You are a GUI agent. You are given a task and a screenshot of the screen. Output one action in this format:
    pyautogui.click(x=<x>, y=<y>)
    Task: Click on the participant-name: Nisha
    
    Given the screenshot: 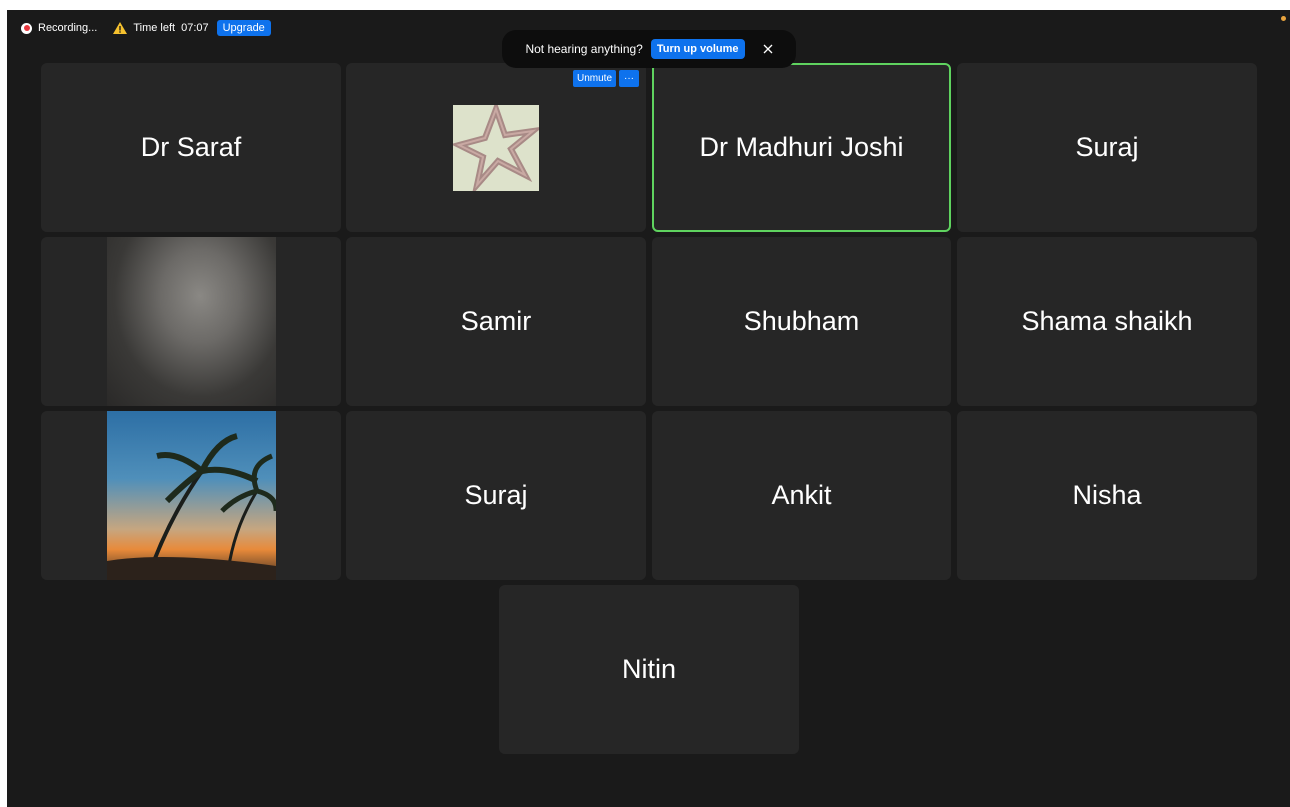 What is the action you would take?
    pyautogui.click(x=1107, y=495)
    